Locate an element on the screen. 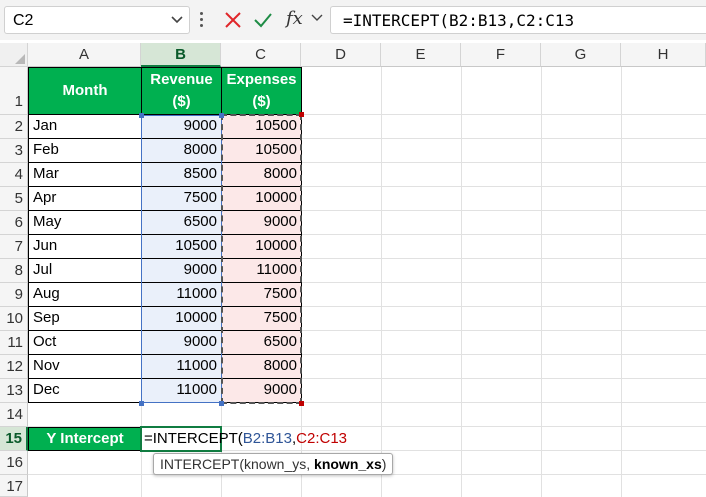 Image resolution: width=706 pixels, height=497 pixels. row-header-2: 2 is located at coordinates (14, 127).